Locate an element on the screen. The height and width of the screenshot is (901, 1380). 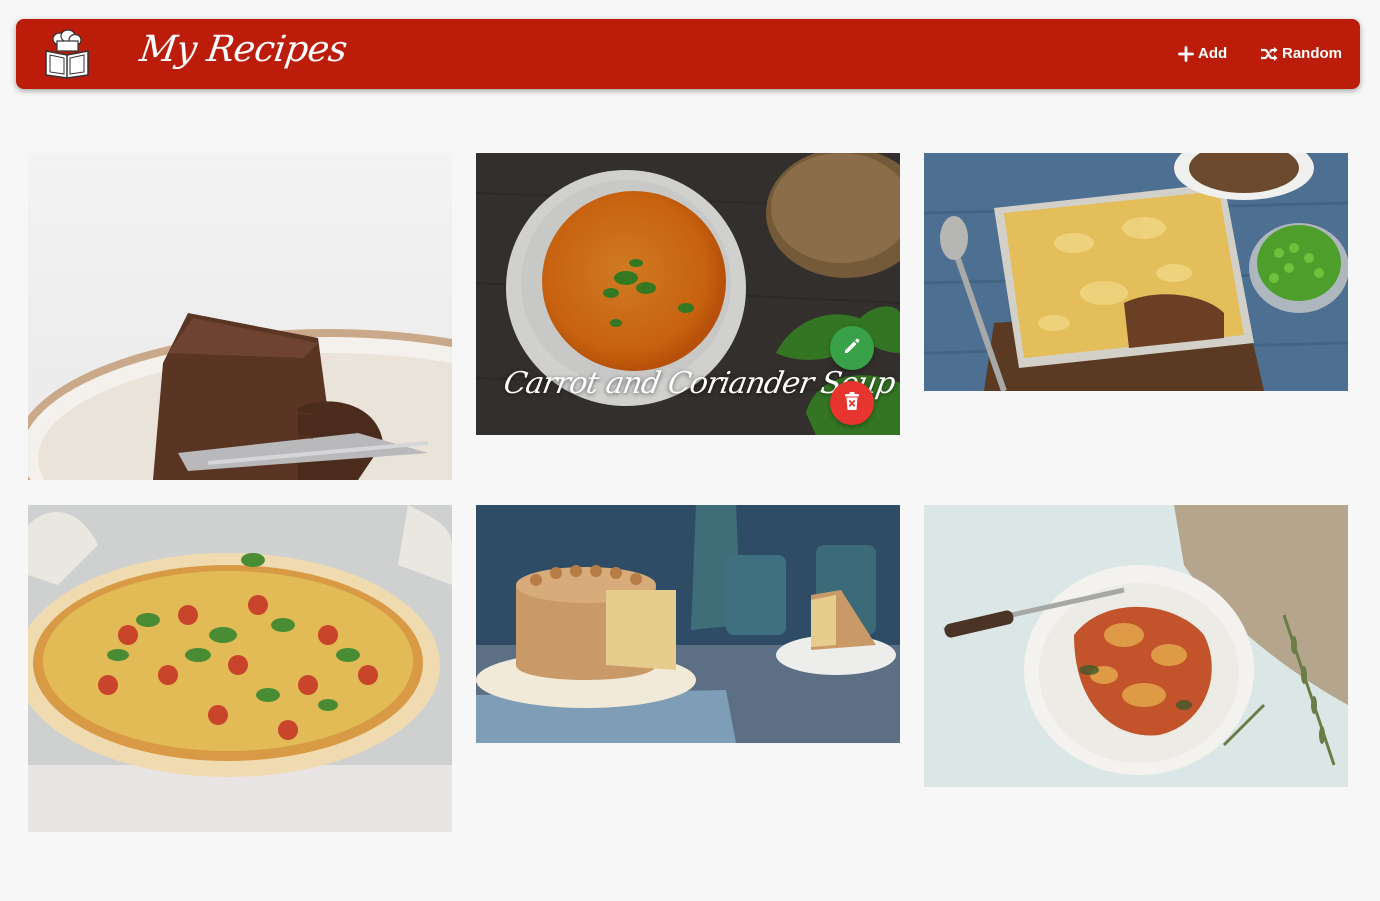
shuffle-icon is located at coordinates (1269, 54).